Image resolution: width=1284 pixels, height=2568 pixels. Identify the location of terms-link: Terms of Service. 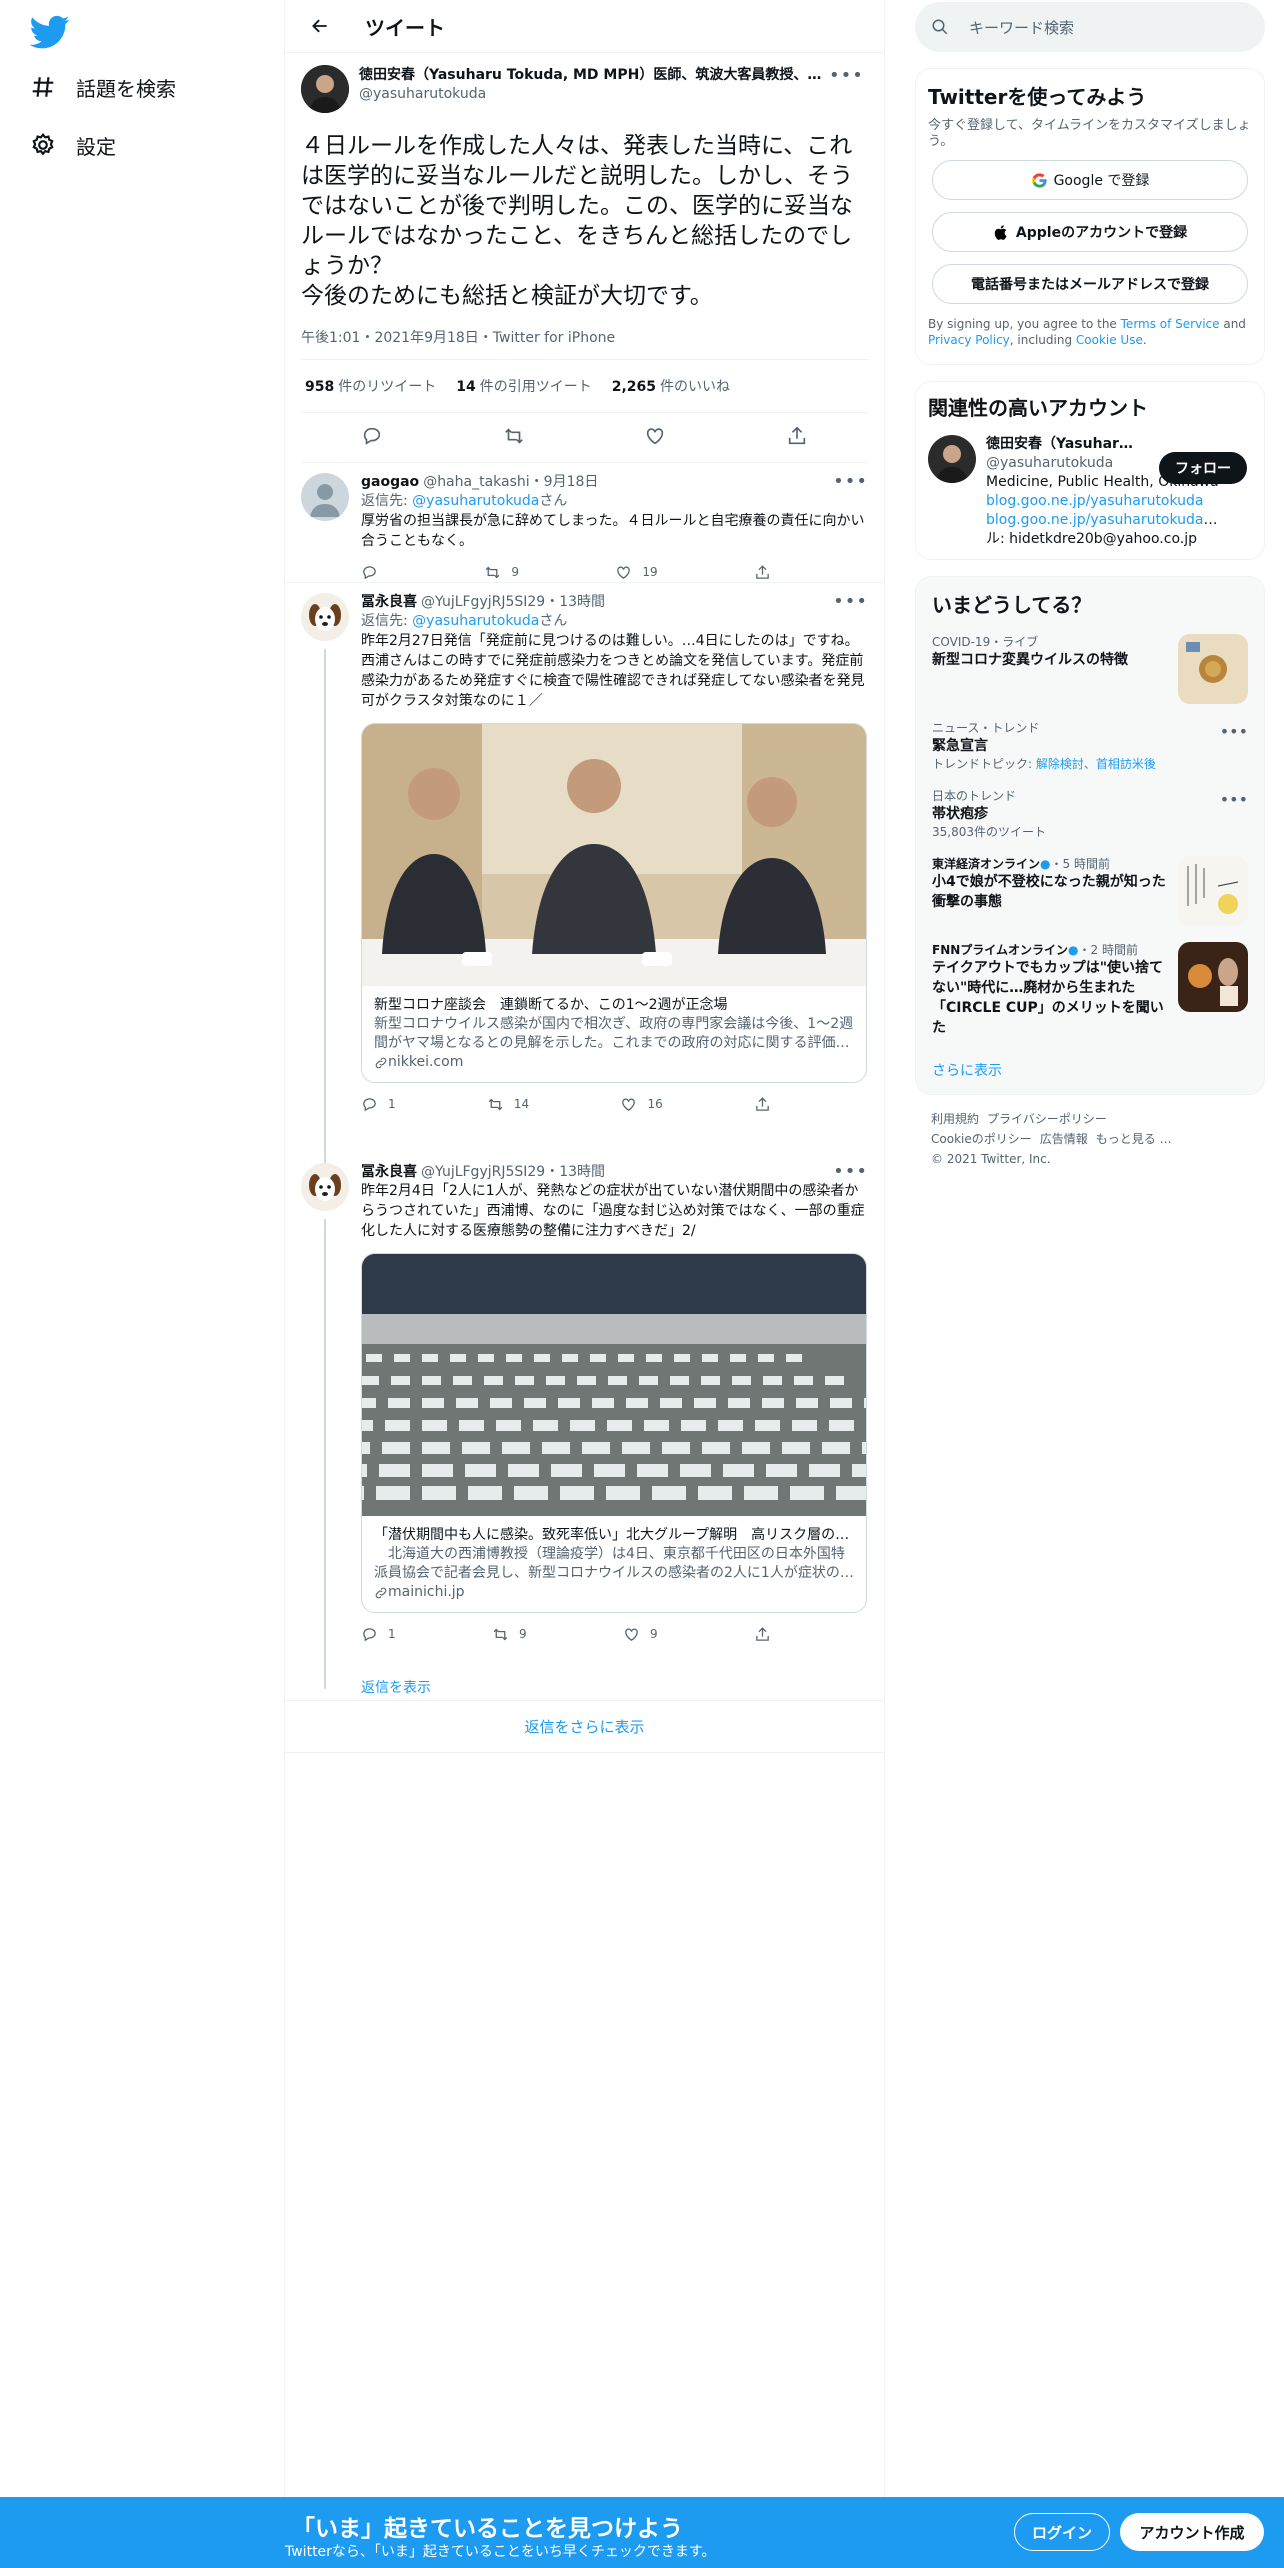
(1170, 324).